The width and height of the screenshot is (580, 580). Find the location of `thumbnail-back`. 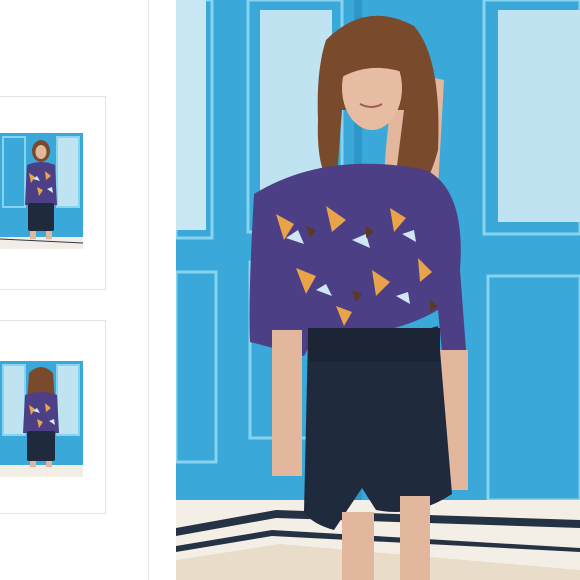

thumbnail-back is located at coordinates (53, 417).